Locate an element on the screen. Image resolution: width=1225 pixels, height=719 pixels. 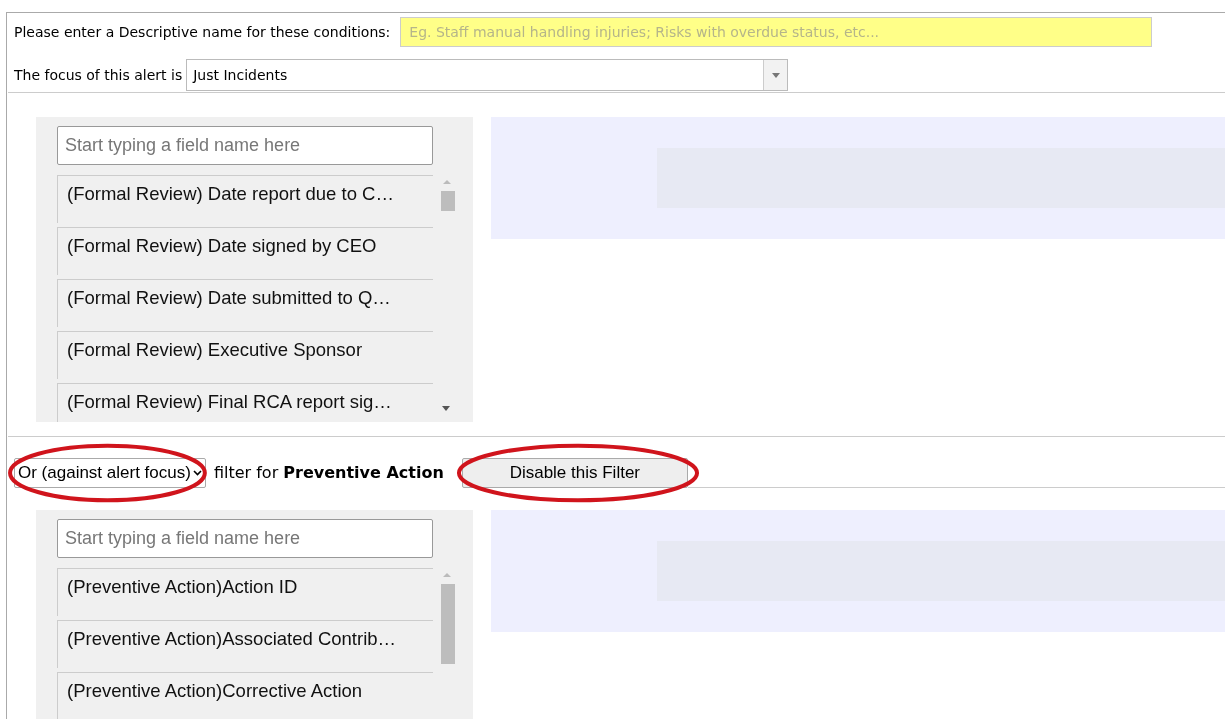
field-label: Please enter a Descriptive name for these conditions: is located at coordinates (202, 32).